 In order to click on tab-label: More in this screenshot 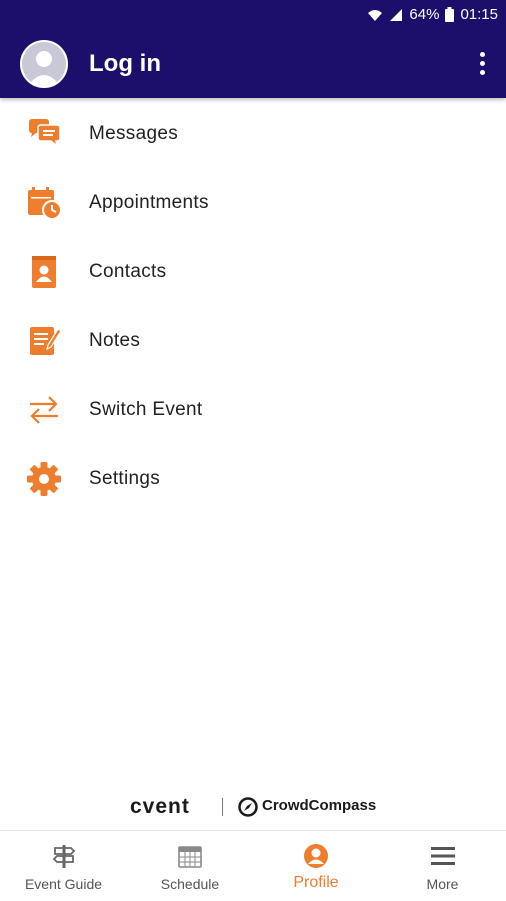, I will do `click(442, 884)`.